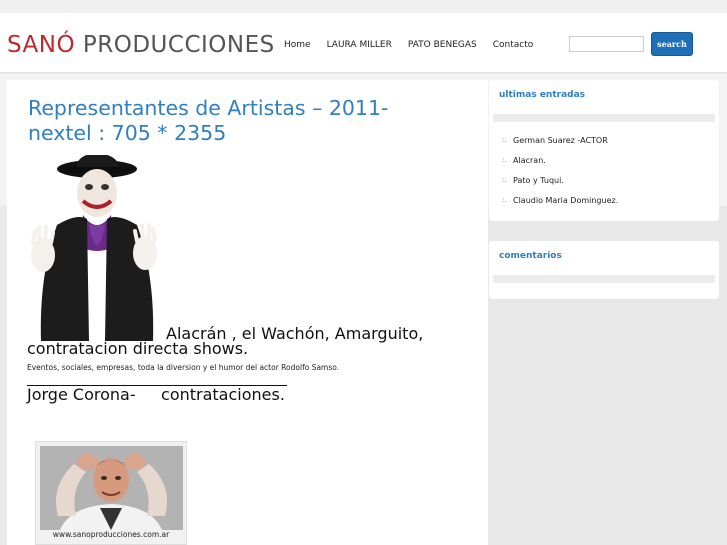 The height and width of the screenshot is (545, 727). I want to click on recent-post-item: Alacran., so click(560, 166).